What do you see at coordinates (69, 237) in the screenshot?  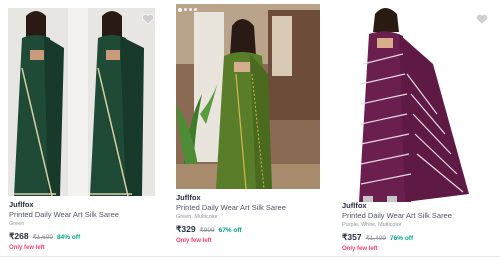 I see `product-discount: 84% off` at bounding box center [69, 237].